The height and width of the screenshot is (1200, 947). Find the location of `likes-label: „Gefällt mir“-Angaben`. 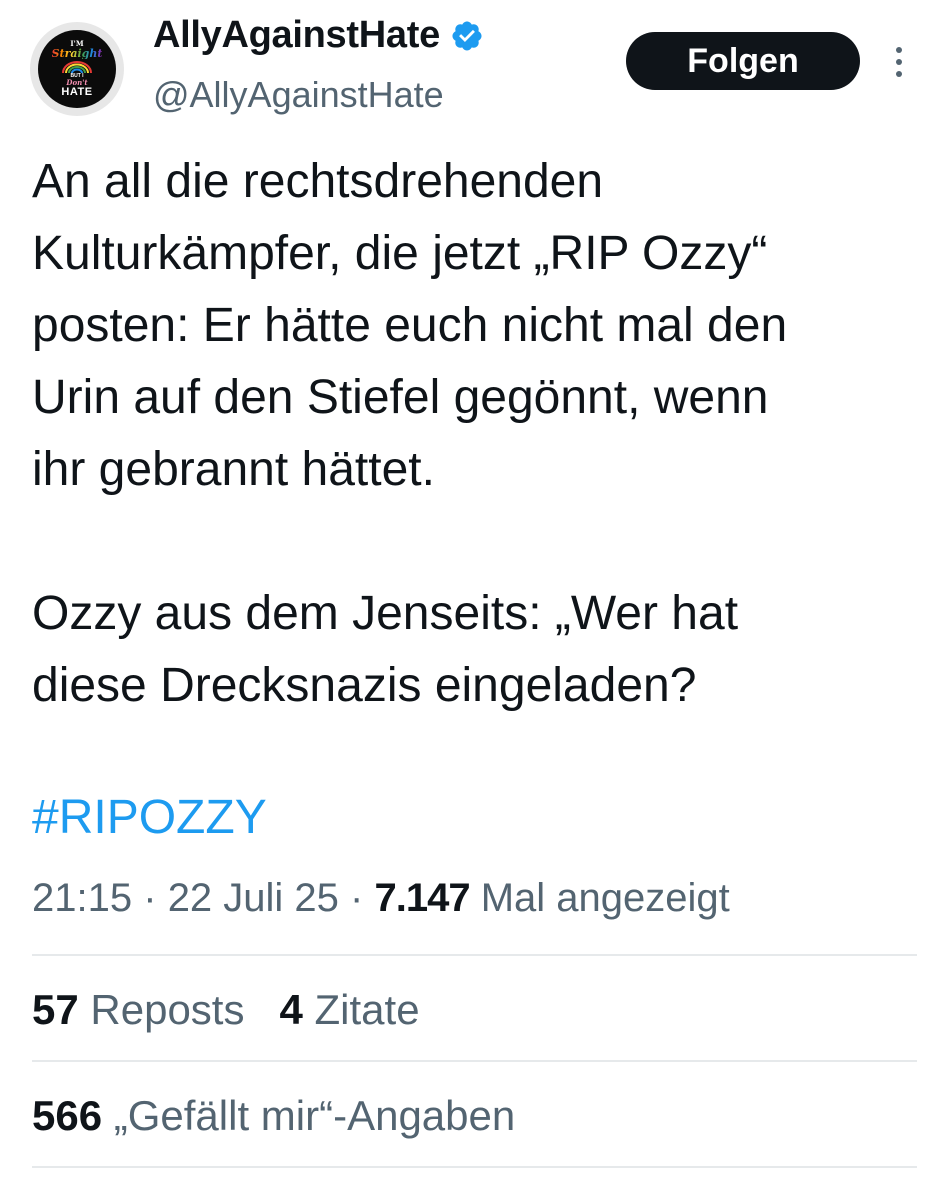

likes-label: „Gefällt mir“-Angaben is located at coordinates (314, 1115).